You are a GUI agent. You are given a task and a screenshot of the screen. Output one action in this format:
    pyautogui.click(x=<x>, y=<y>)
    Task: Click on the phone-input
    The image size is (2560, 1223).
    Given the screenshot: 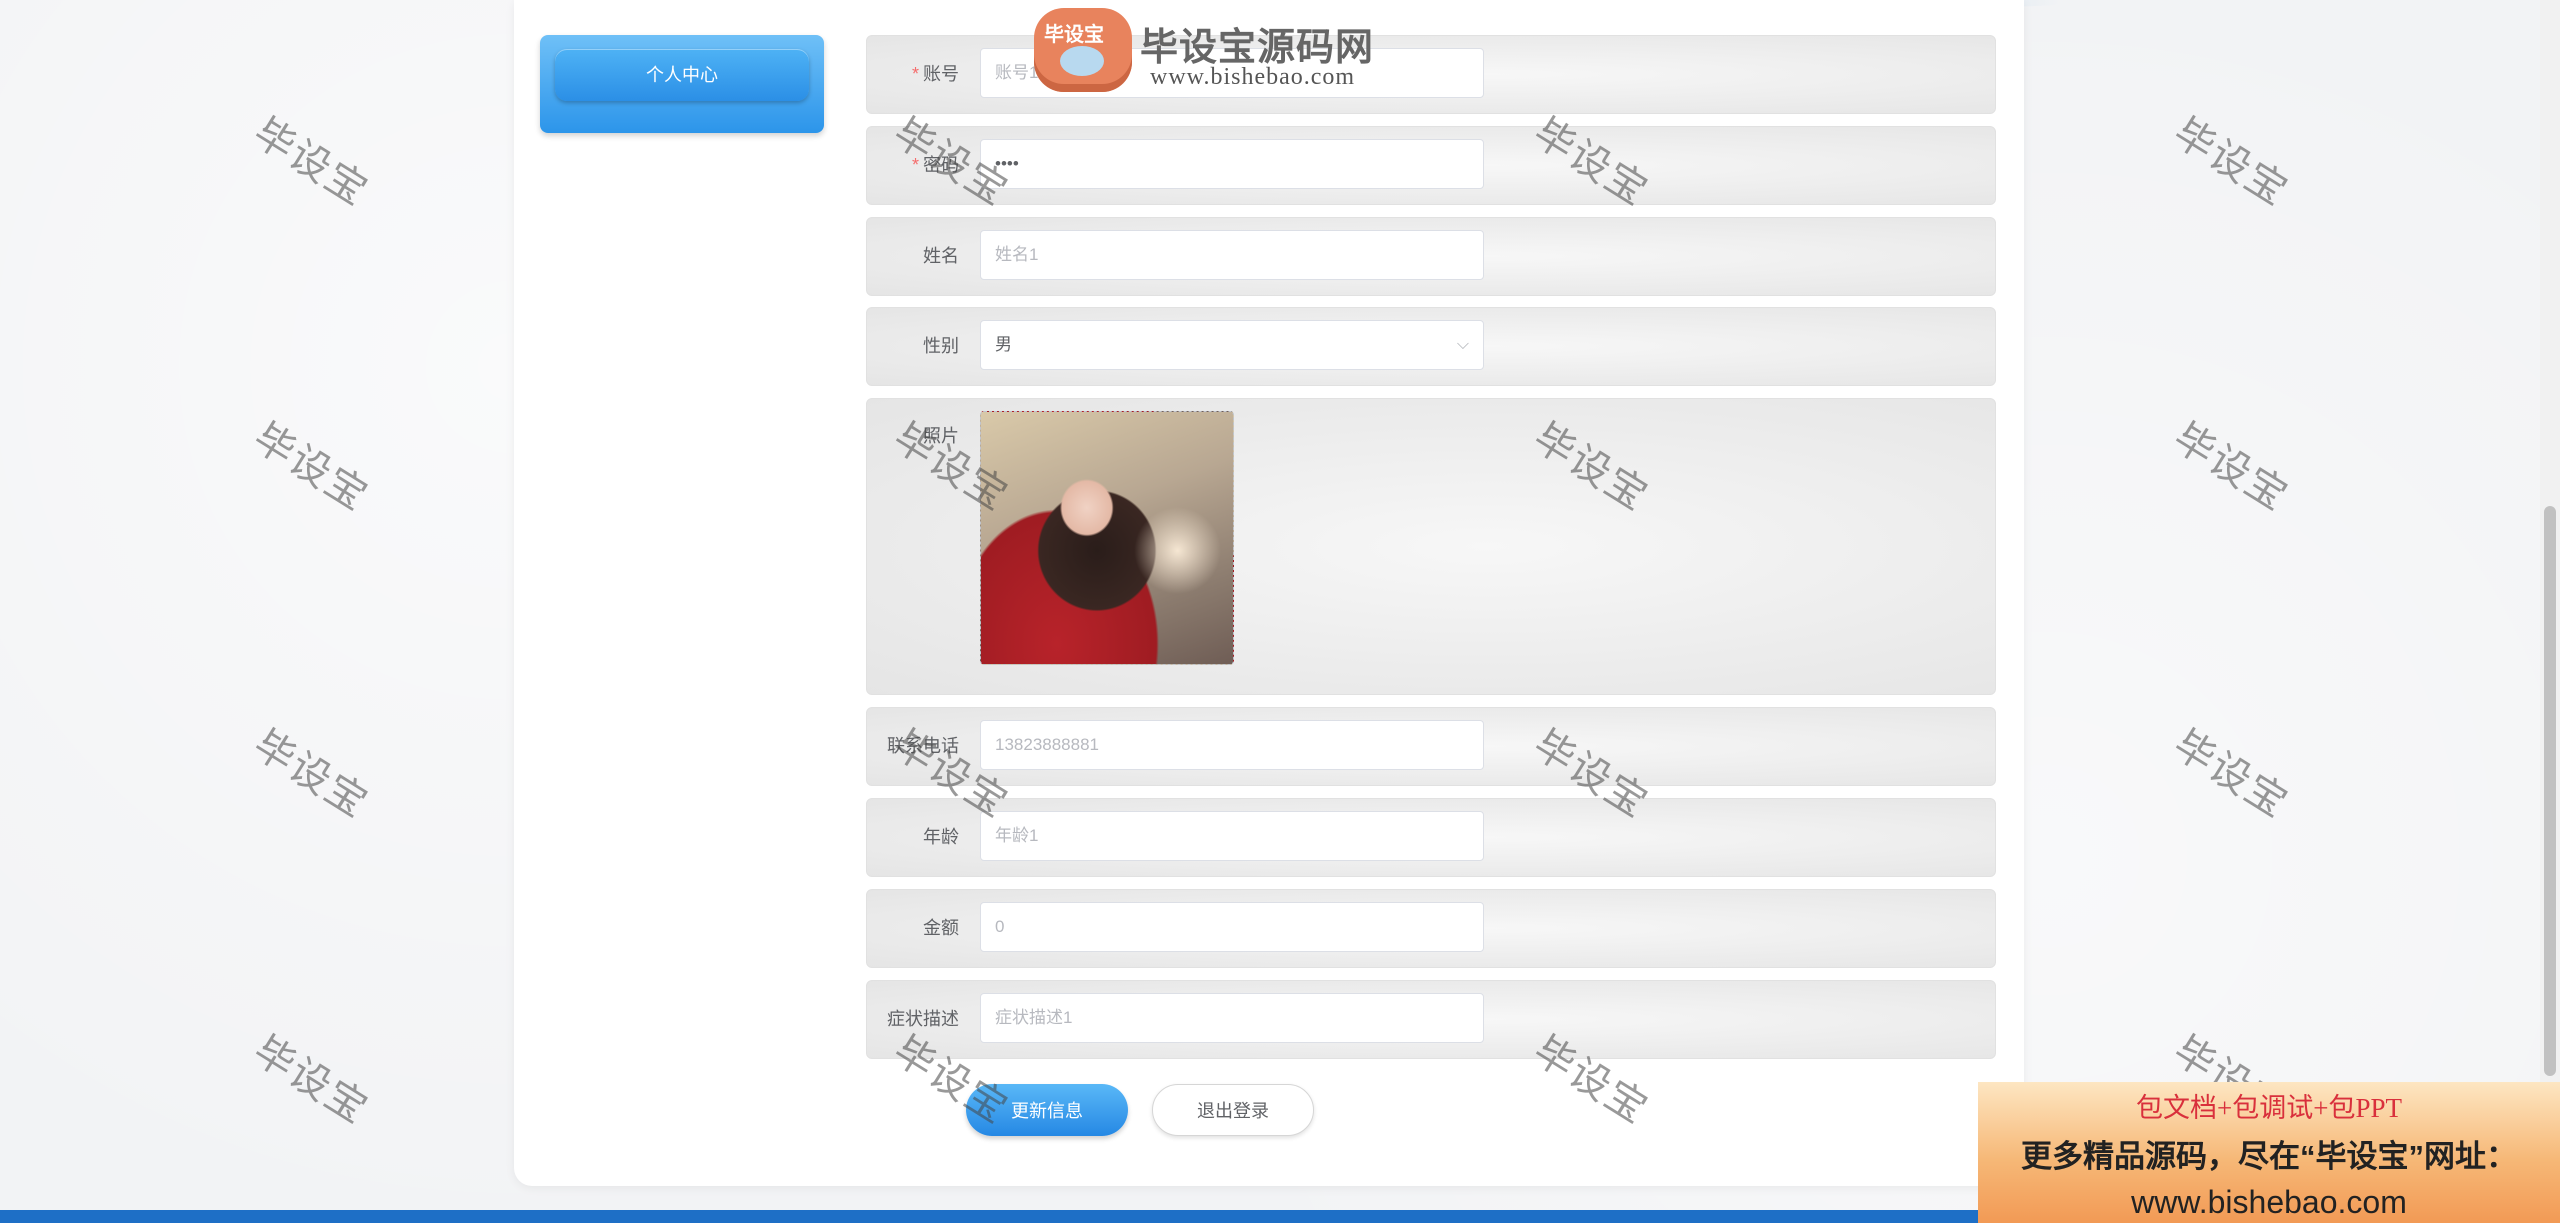 What is the action you would take?
    pyautogui.click(x=1232, y=745)
    